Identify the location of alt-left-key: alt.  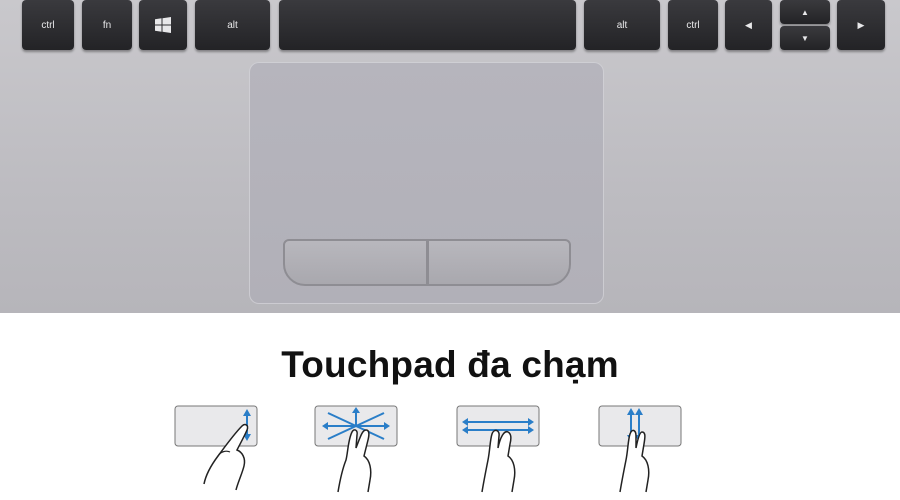
(232, 25).